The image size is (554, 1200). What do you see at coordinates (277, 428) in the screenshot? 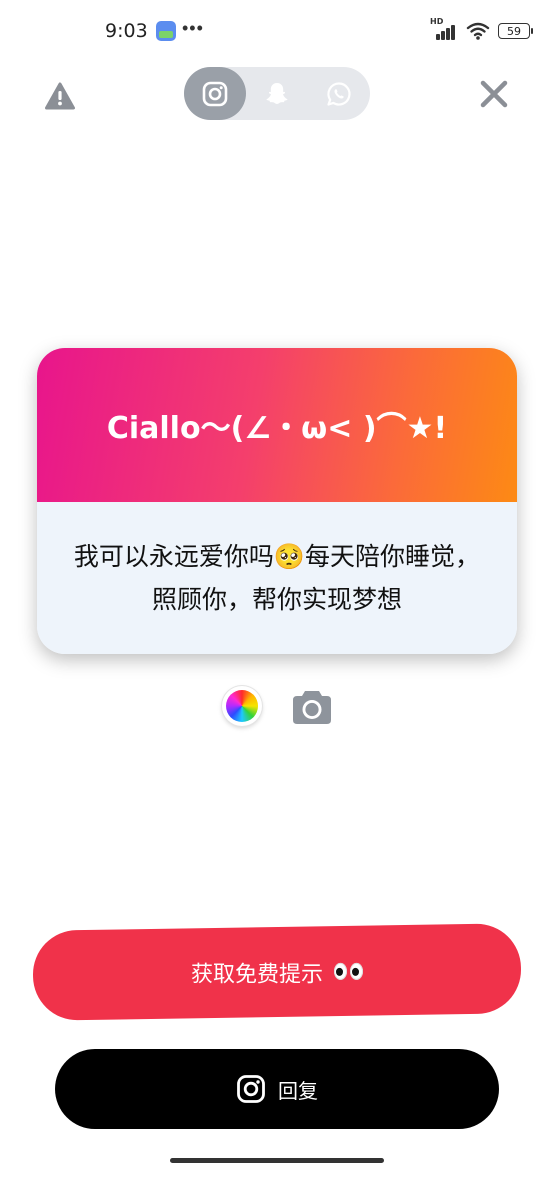
I see `card-title: Ciallo～(∠・ω< )⌒★!` at bounding box center [277, 428].